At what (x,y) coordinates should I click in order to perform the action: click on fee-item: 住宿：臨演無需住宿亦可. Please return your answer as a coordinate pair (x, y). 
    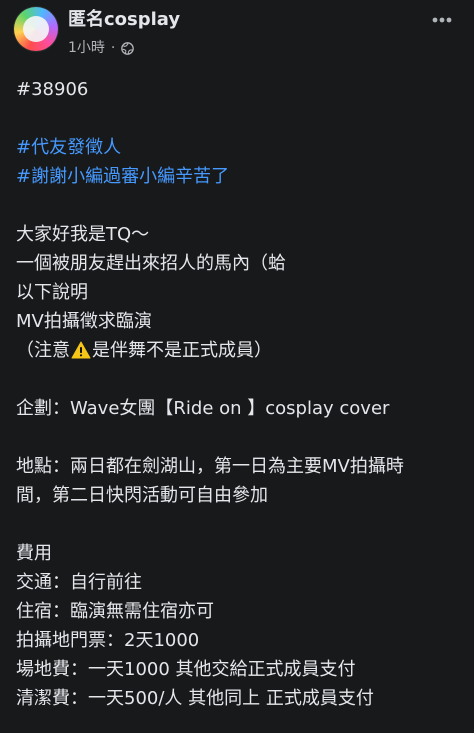
    Looking at the image, I should click on (115, 611).